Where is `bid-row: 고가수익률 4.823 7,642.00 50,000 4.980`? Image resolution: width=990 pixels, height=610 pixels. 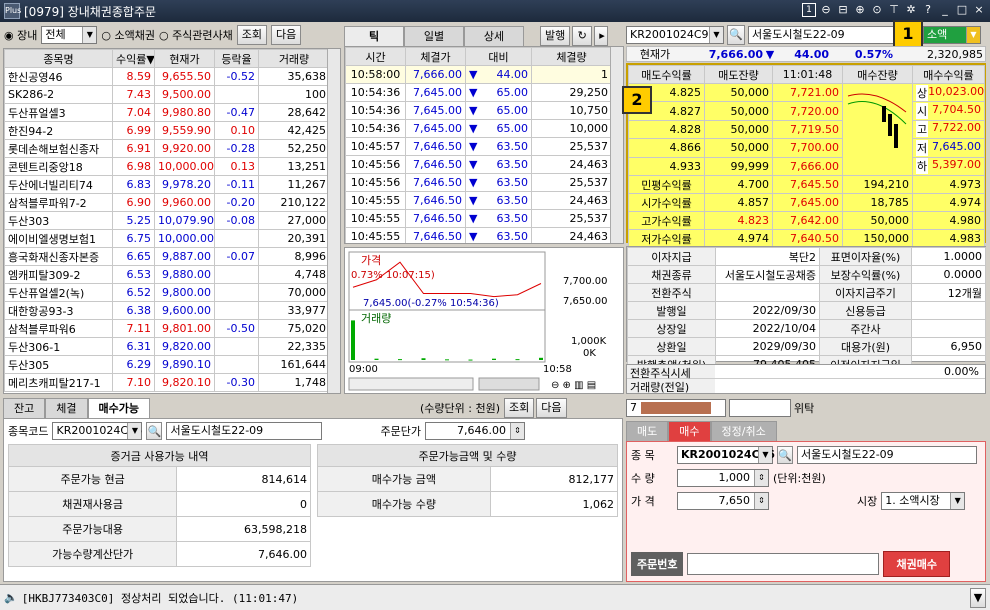
bid-row: 고가수익률 4.823 7,642.00 50,000 4.980 is located at coordinates (806, 220).